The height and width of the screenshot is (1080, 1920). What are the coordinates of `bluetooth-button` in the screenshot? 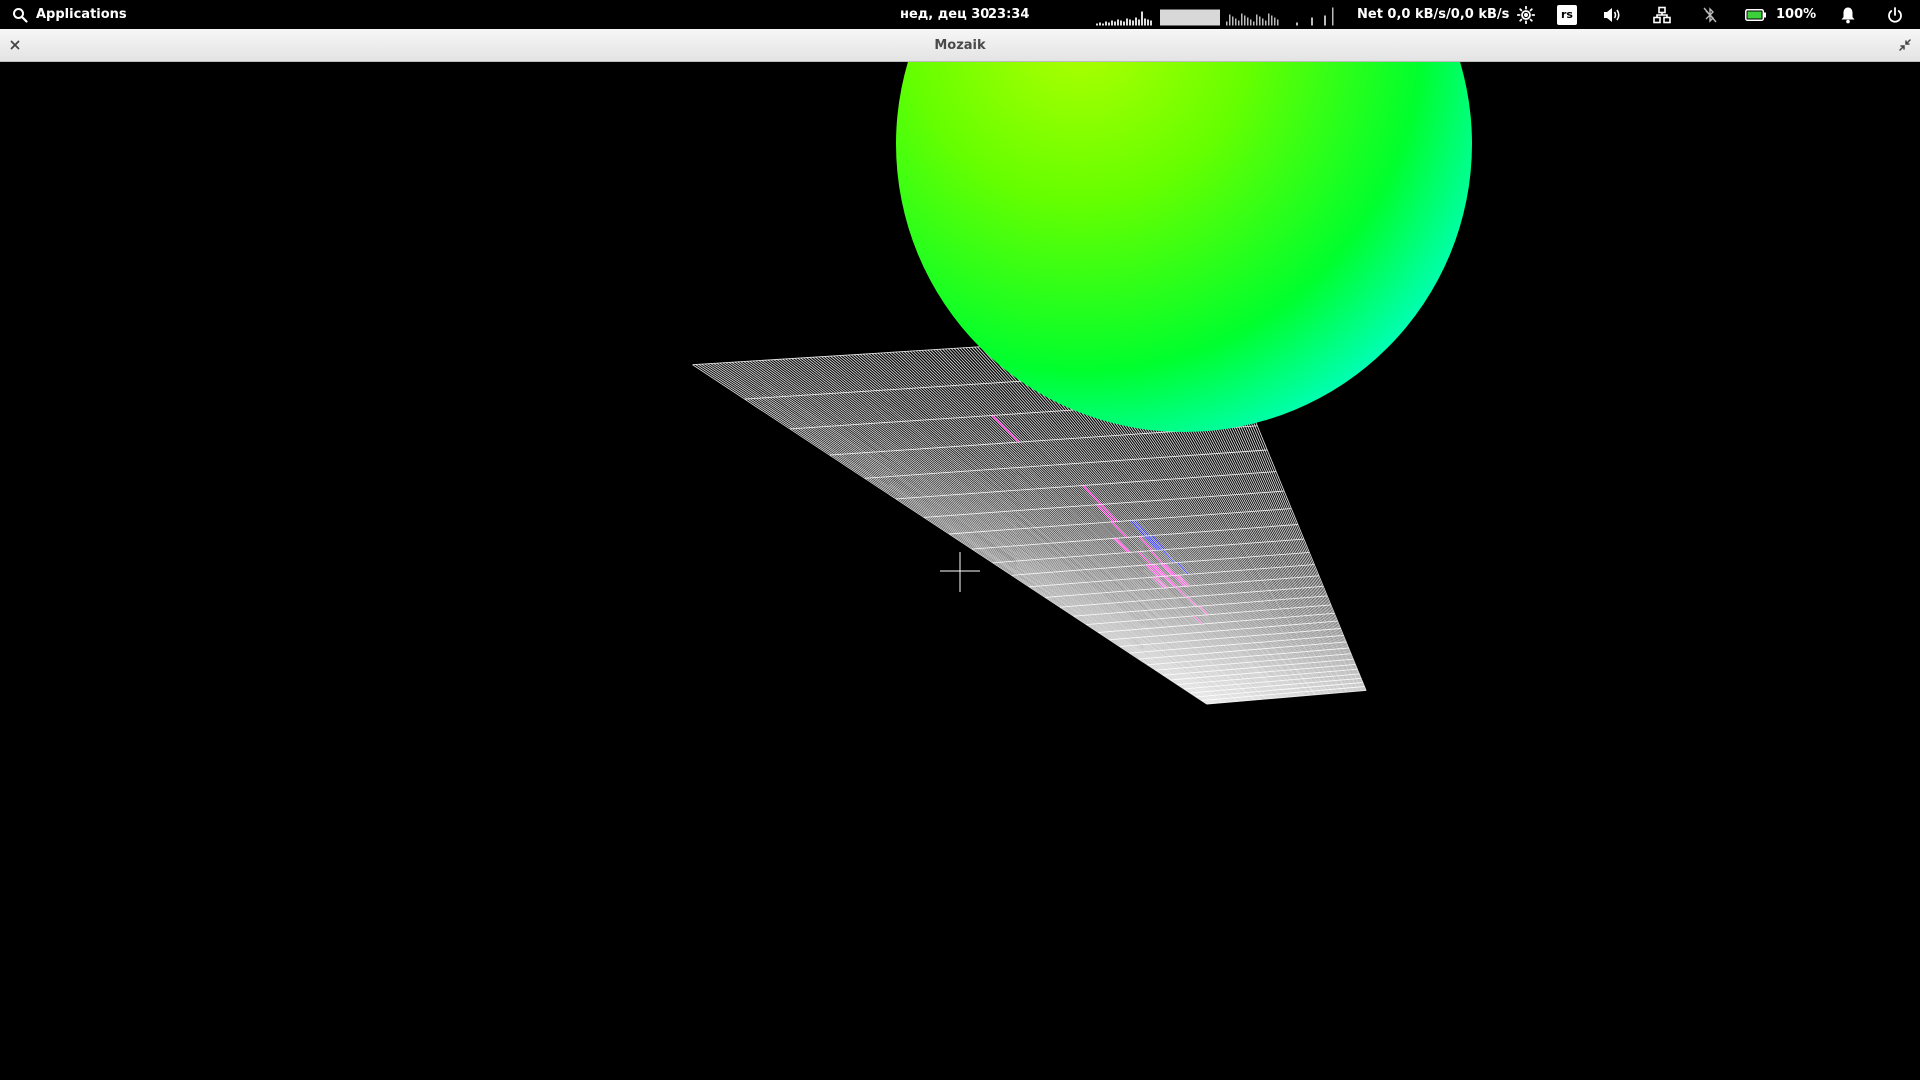 It's located at (1710, 14).